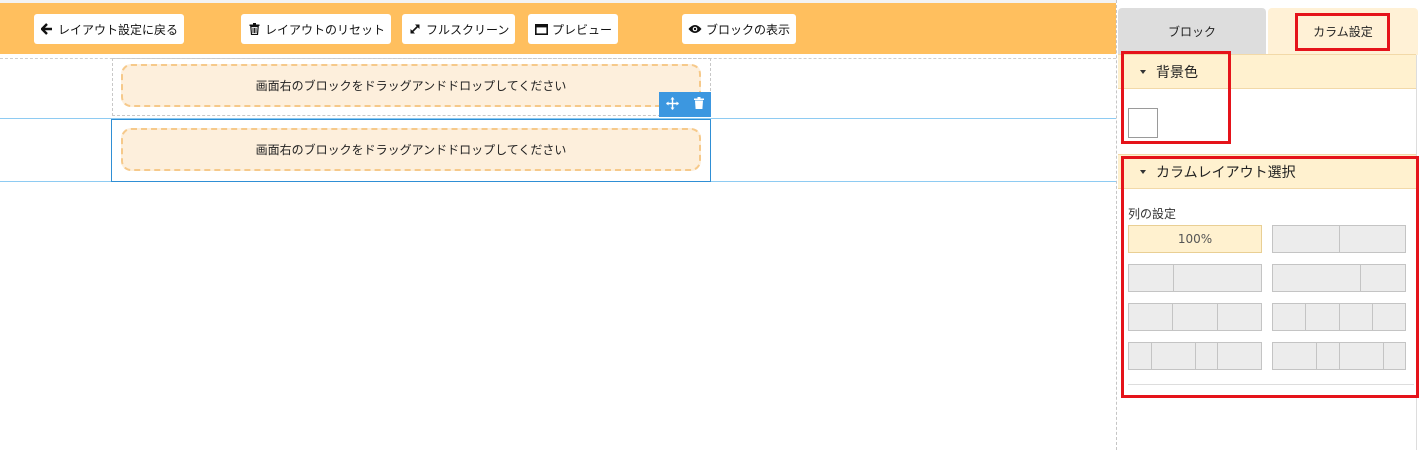  Describe the element at coordinates (1270, 277) in the screenshot. I see `highlight-column-layout` at that location.